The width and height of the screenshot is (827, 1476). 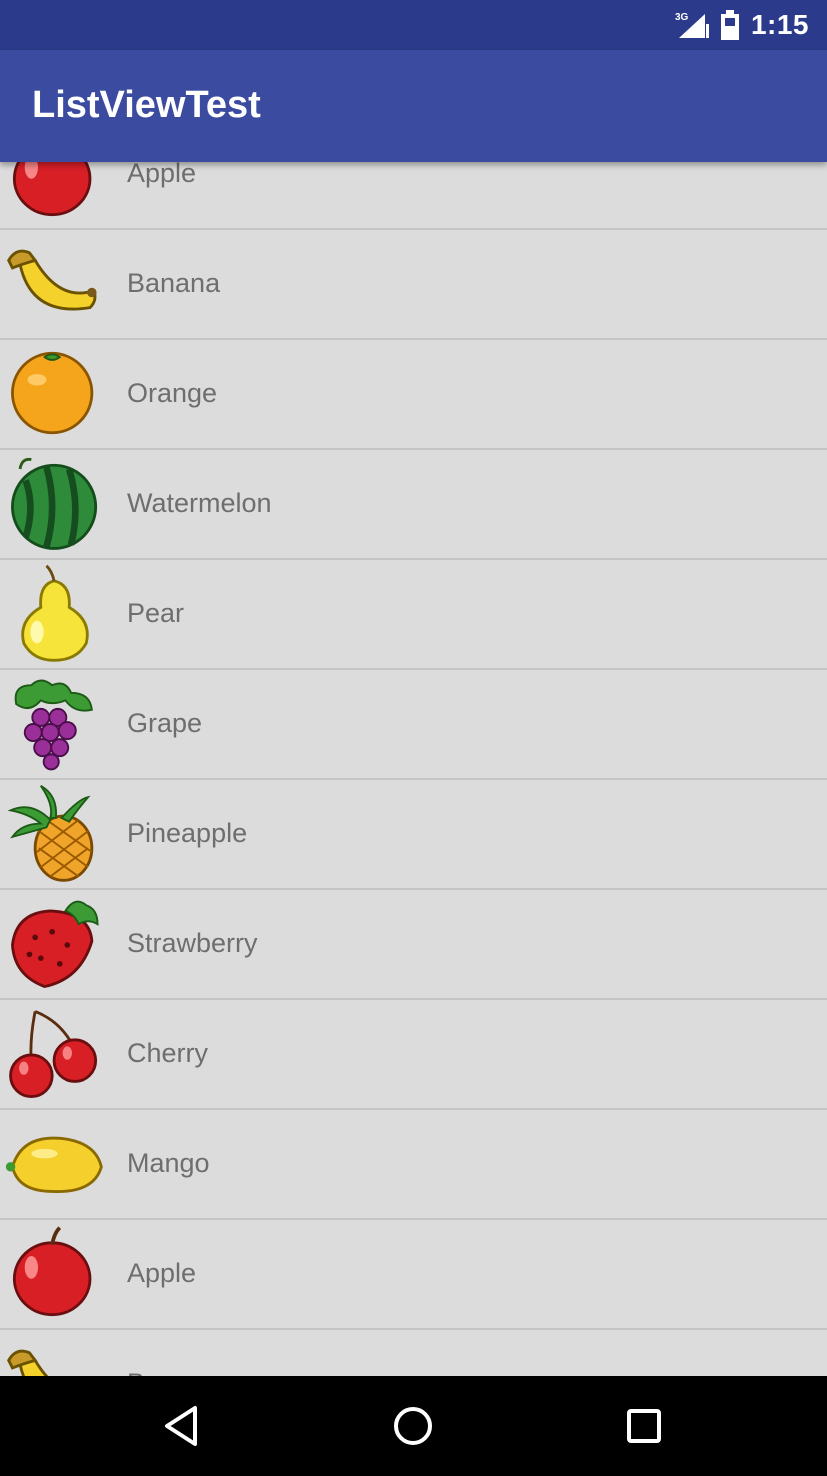 I want to click on app-bar: ListViewTest, so click(x=413, y=106).